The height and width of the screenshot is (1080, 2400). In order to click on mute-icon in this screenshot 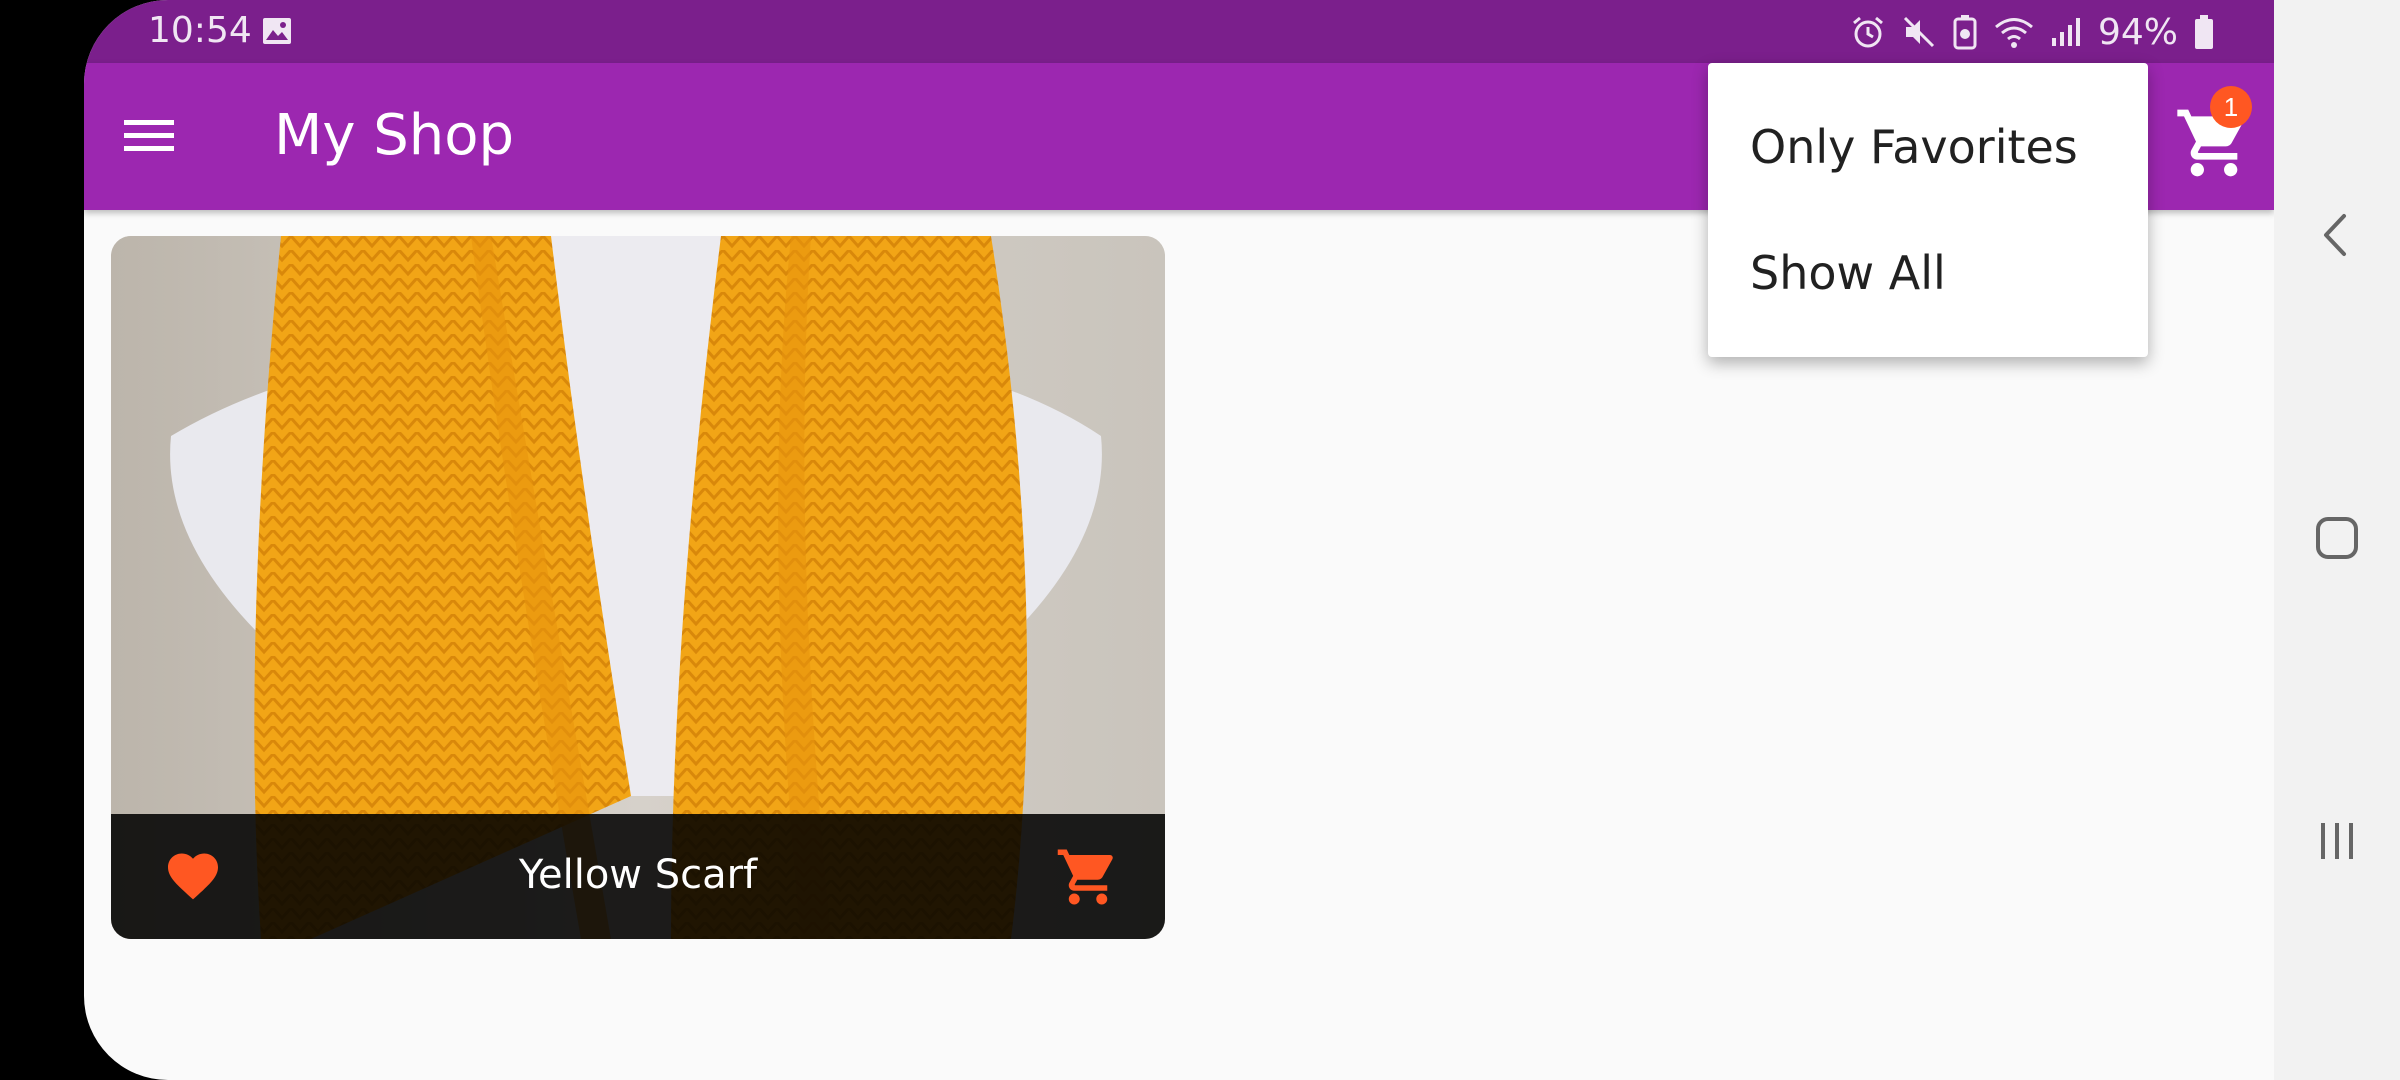, I will do `click(1919, 32)`.